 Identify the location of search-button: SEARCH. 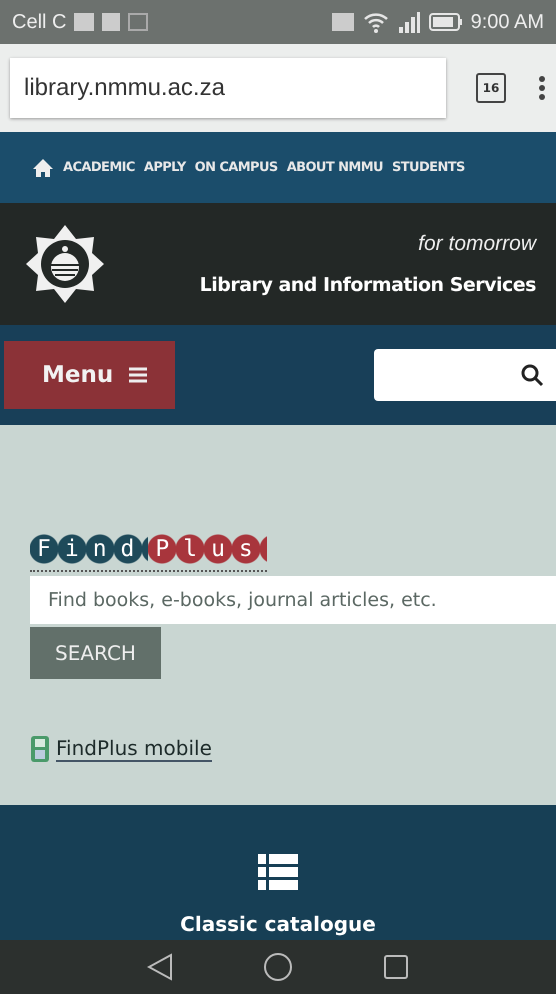
(95, 653).